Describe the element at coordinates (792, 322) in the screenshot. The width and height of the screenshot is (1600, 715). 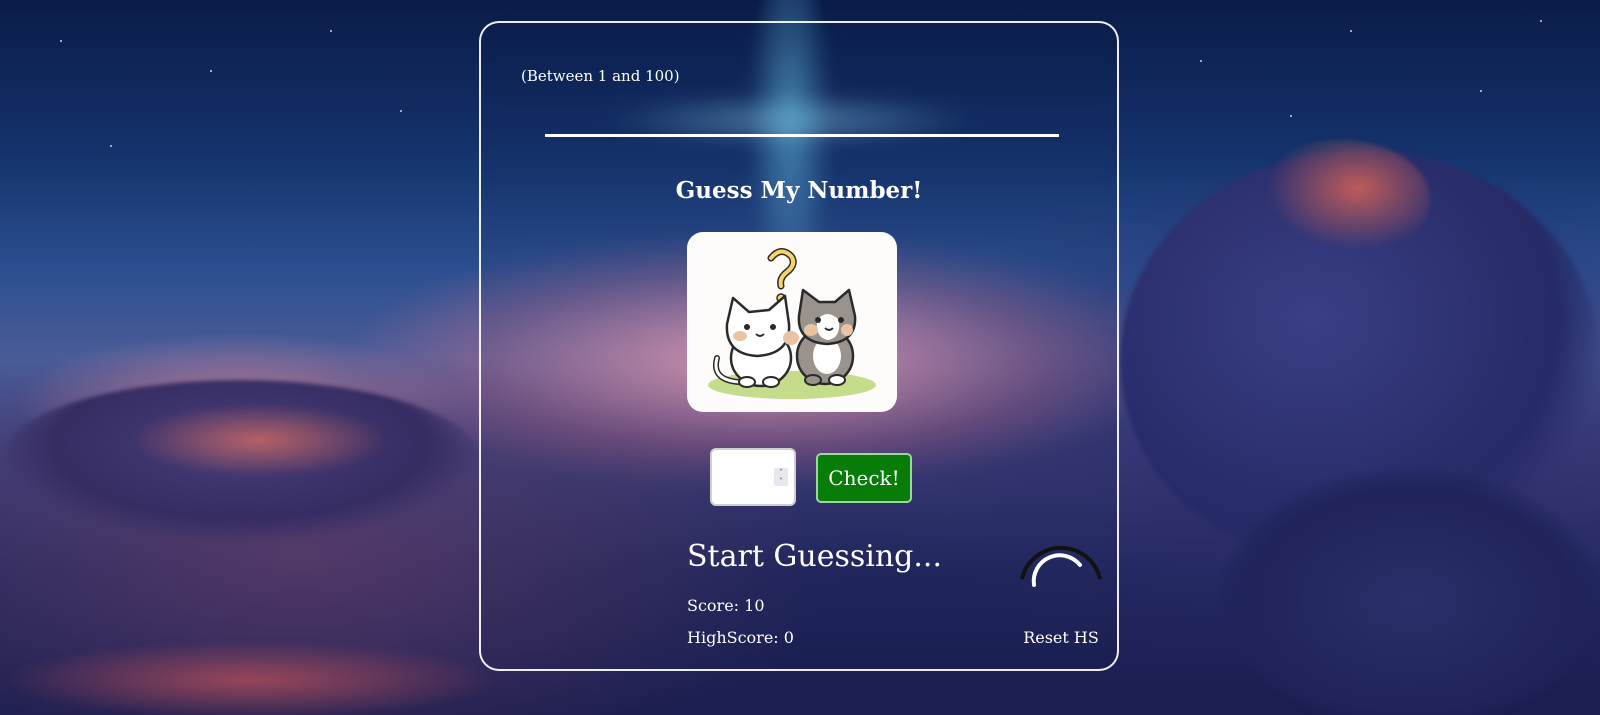
I see `two-cats-question-icon` at that location.